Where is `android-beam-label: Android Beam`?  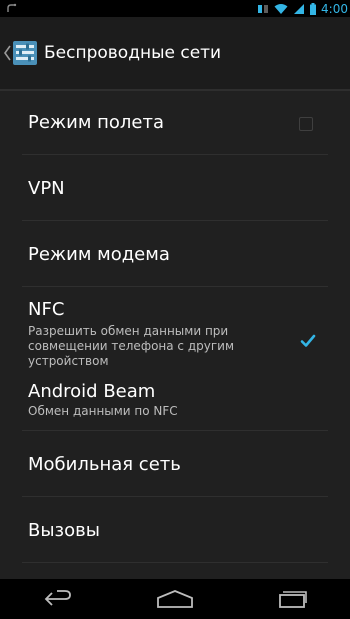
android-beam-label: Android Beam is located at coordinates (92, 391).